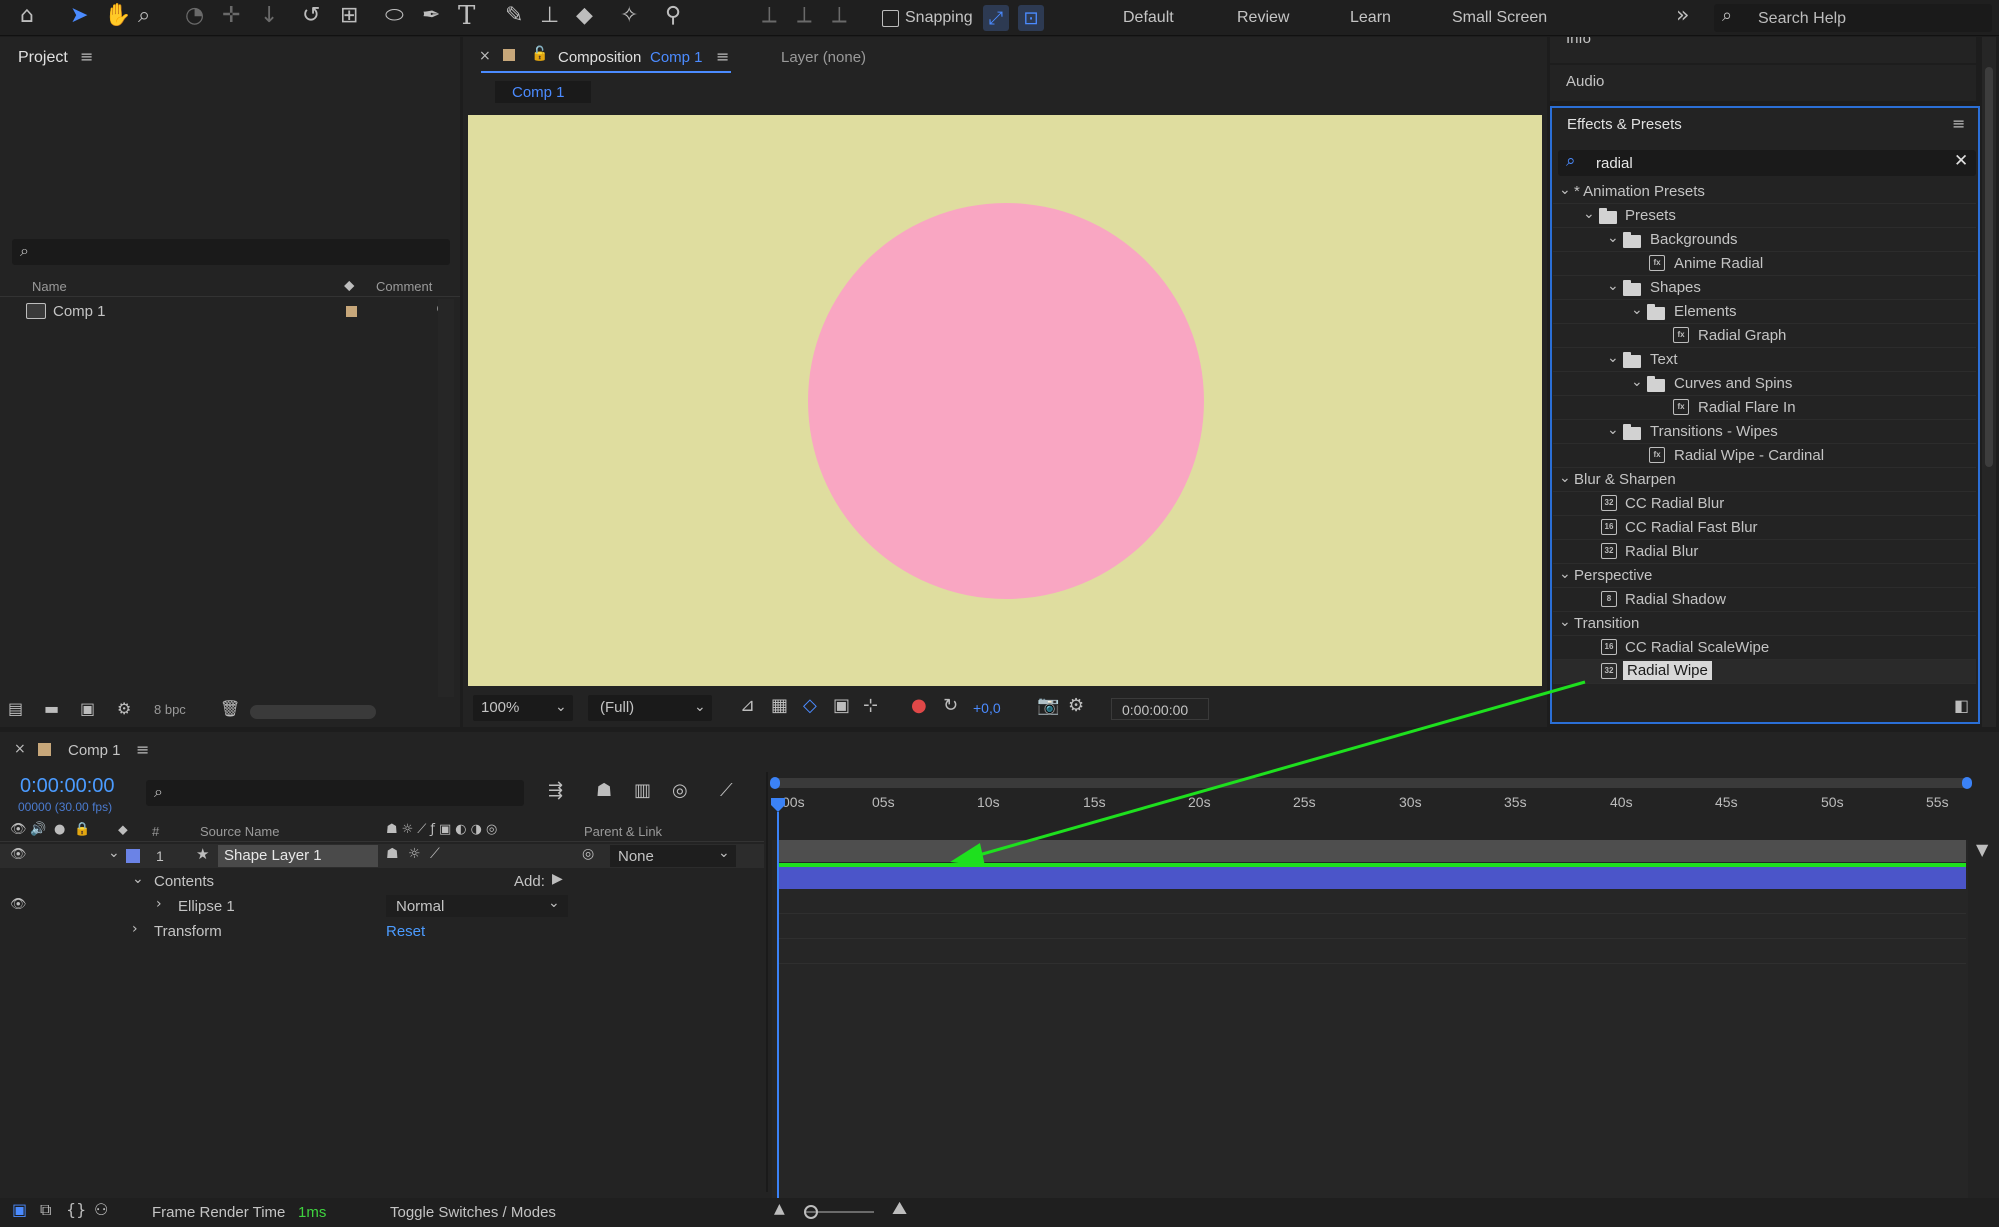  What do you see at coordinates (1278, 769) in the screenshot?
I see `arrow-line` at bounding box center [1278, 769].